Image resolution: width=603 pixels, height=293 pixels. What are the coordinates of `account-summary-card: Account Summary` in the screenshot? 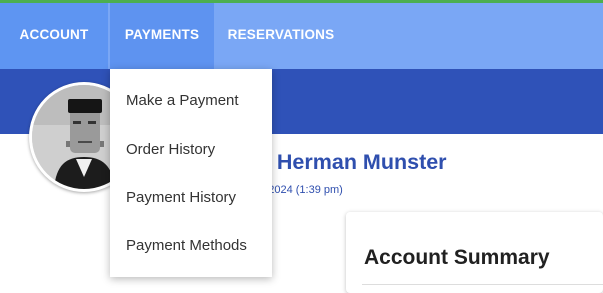 It's located at (474, 252).